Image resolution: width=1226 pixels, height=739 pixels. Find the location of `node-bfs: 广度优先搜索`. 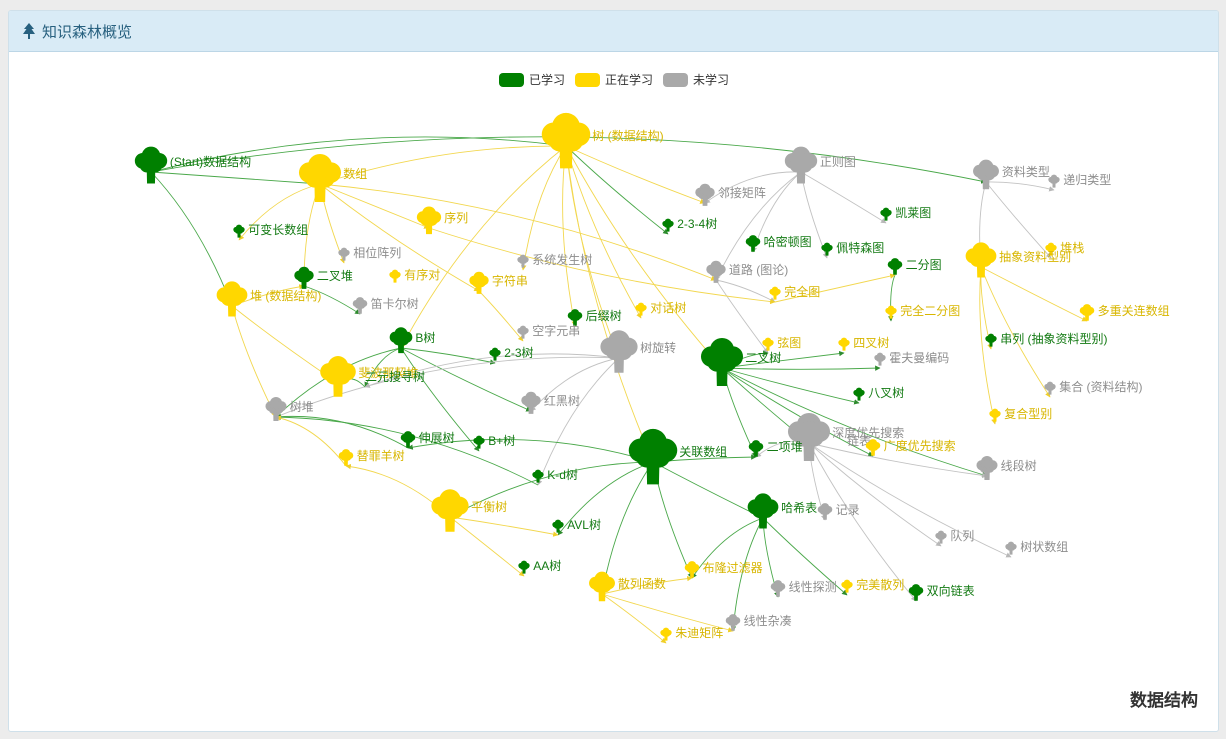

node-bfs: 广度优先搜索 is located at coordinates (910, 447).